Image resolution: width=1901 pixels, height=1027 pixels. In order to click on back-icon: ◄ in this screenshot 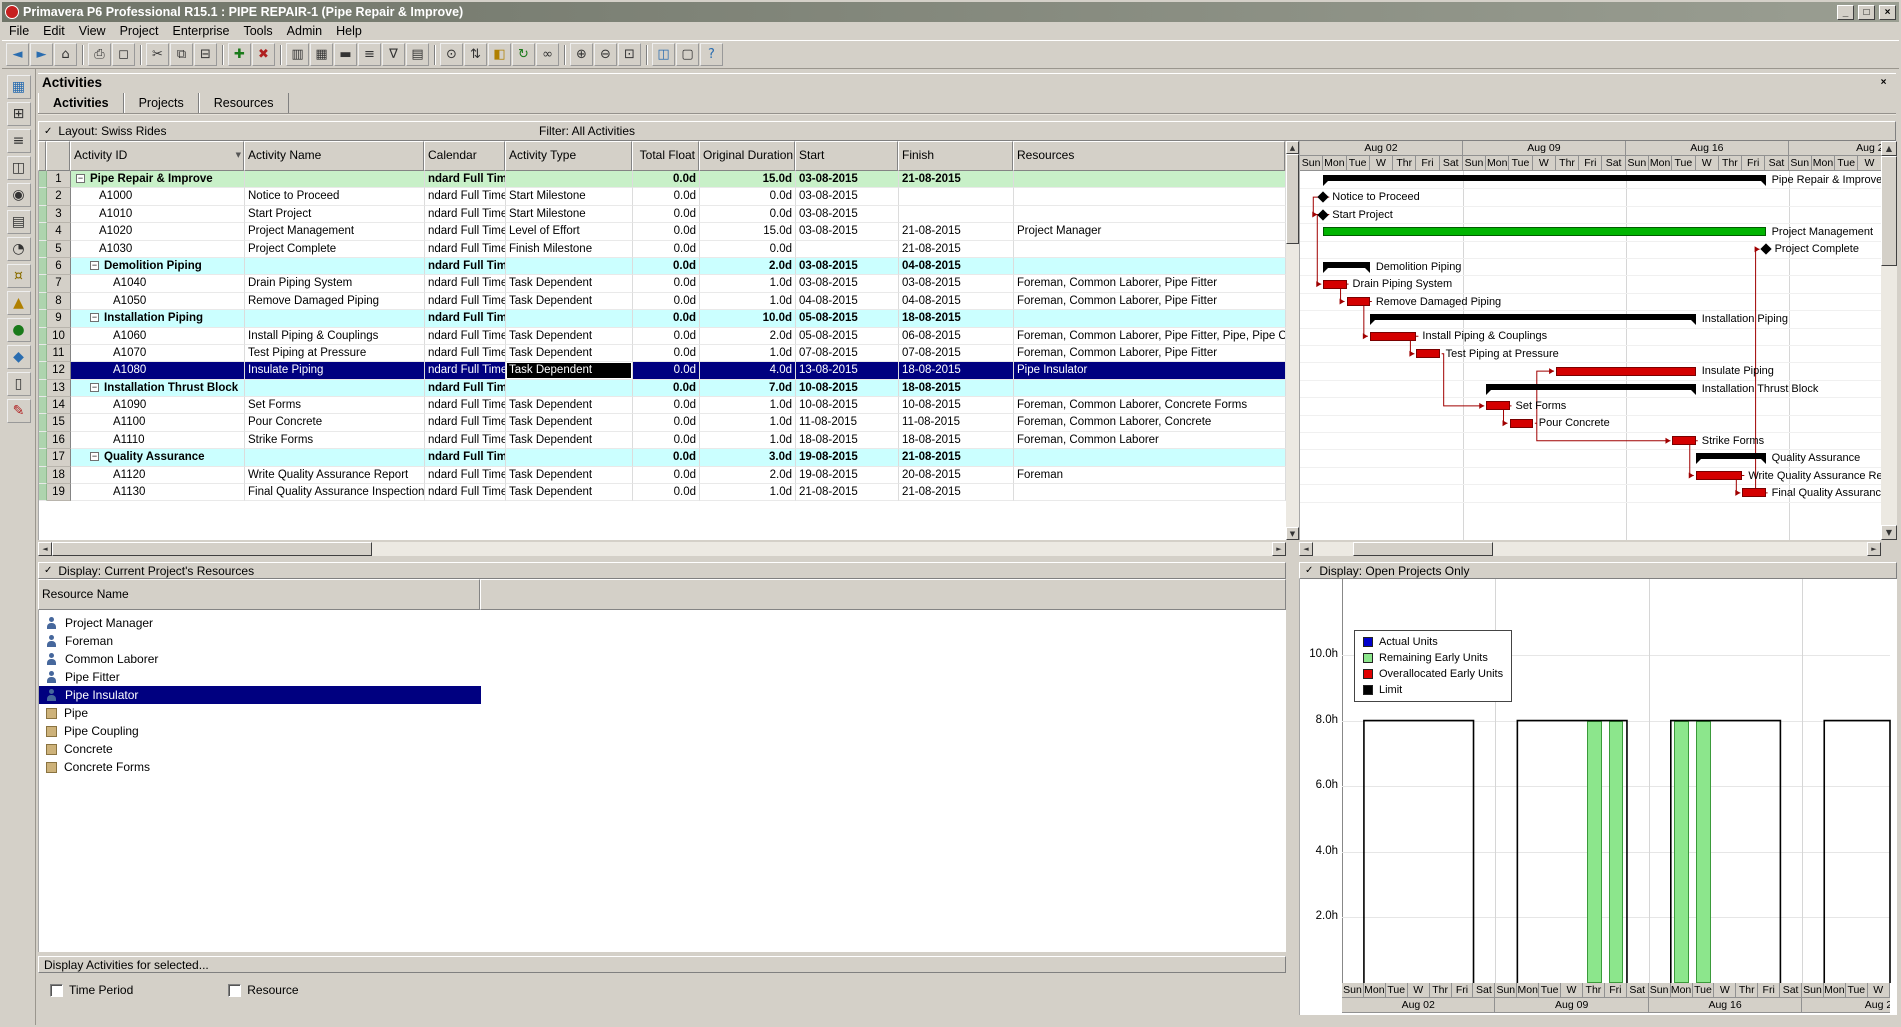, I will do `click(17, 54)`.